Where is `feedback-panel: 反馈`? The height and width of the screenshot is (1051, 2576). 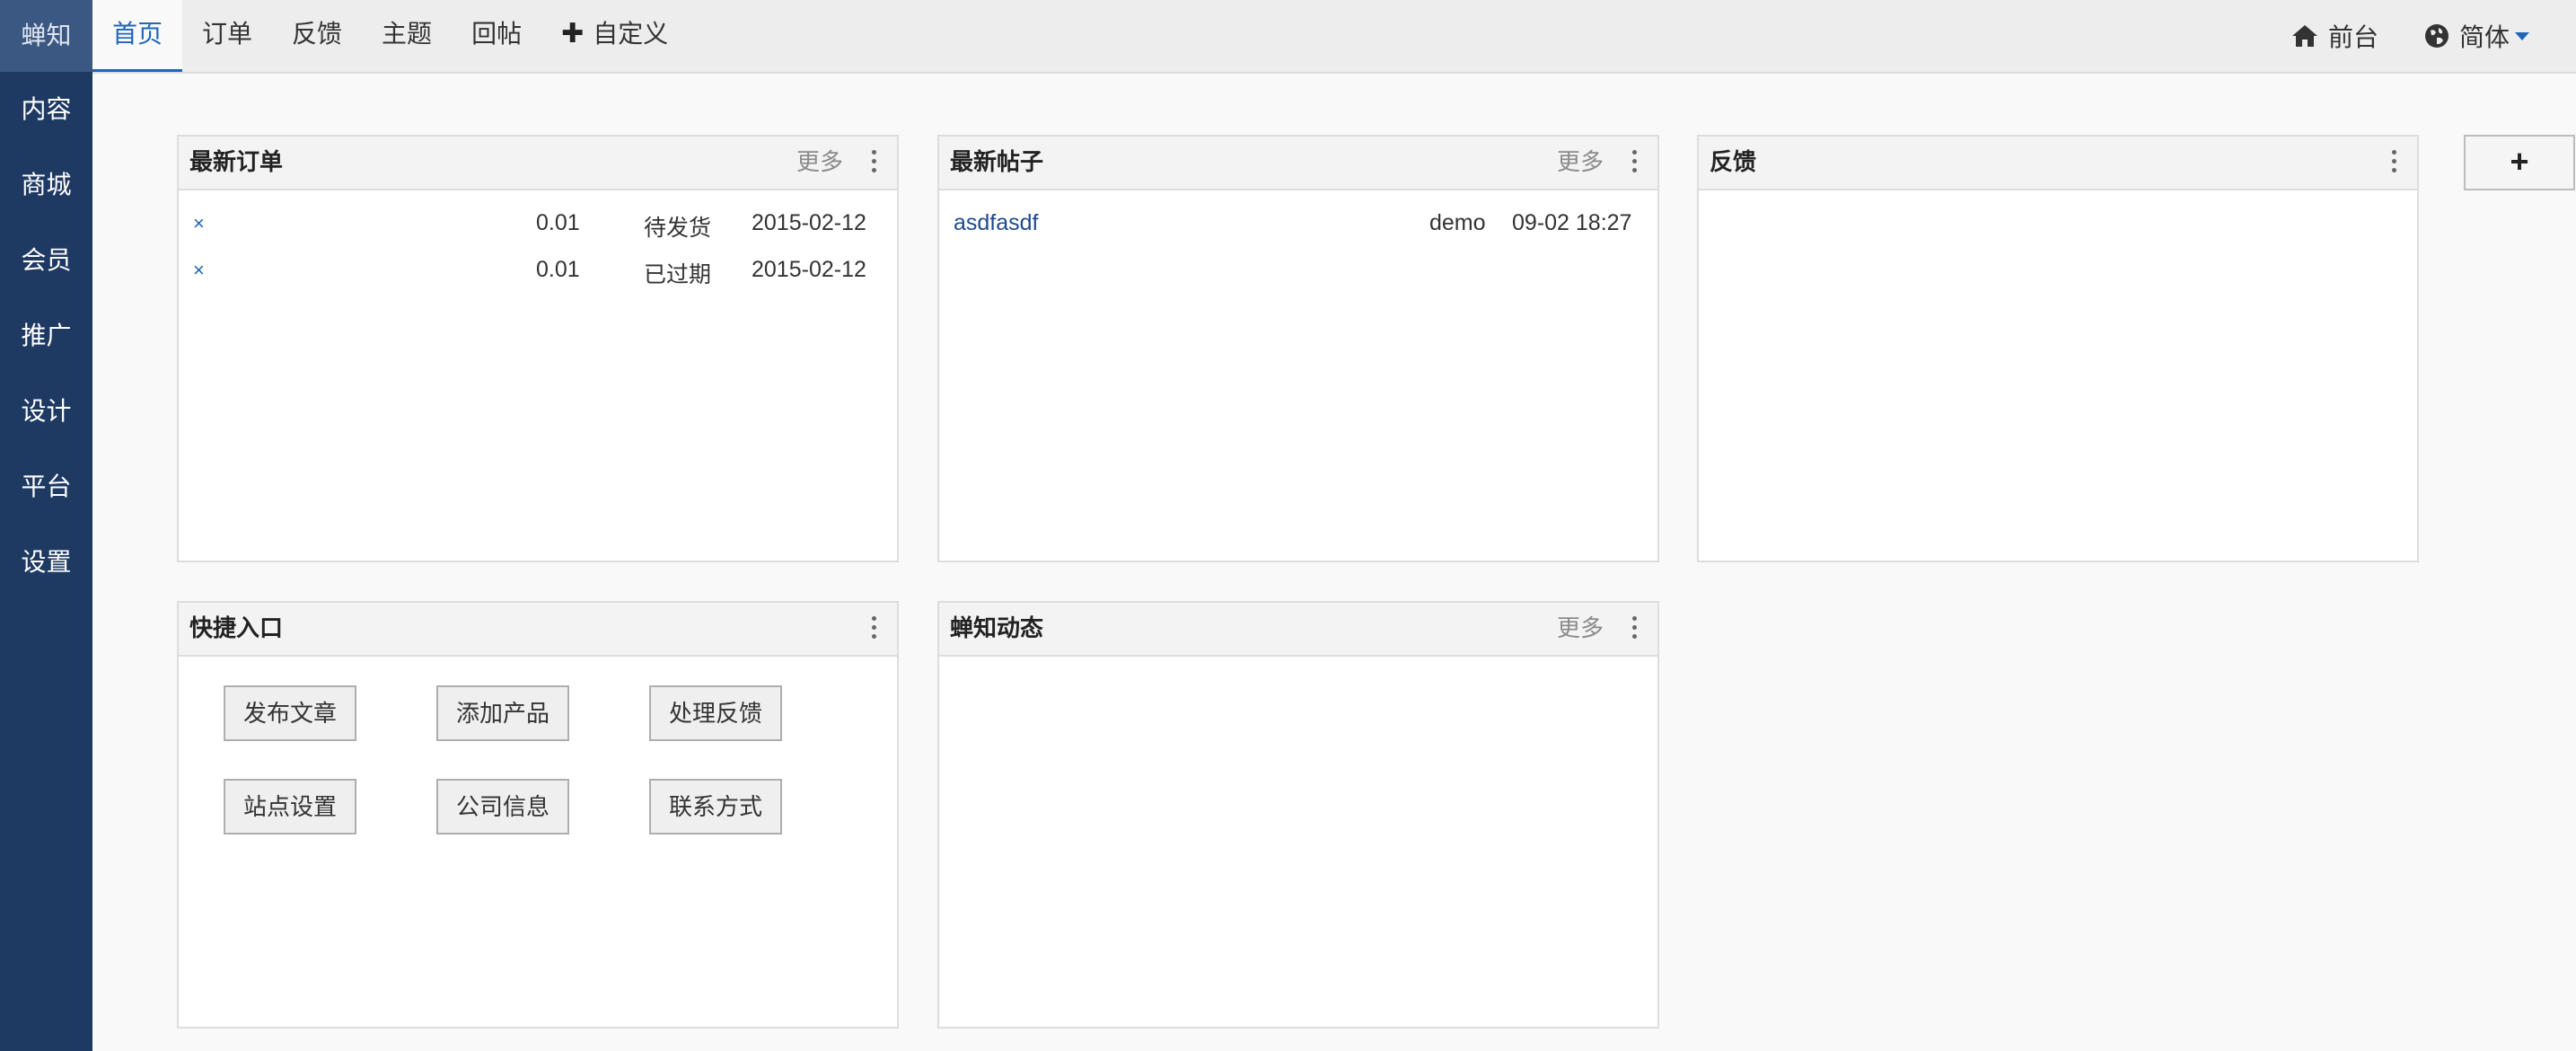 feedback-panel: 反馈 is located at coordinates (2058, 348).